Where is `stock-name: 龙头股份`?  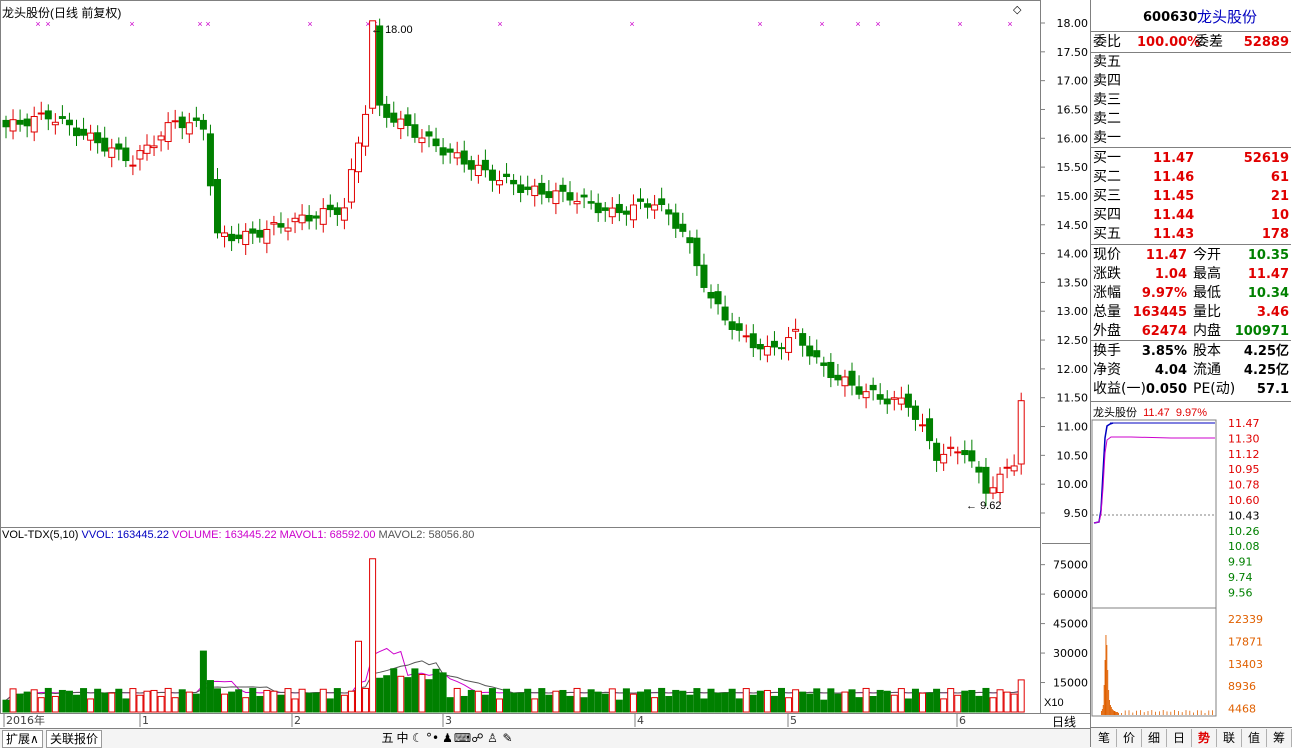
stock-name: 龙头股份 is located at coordinates (1227, 17).